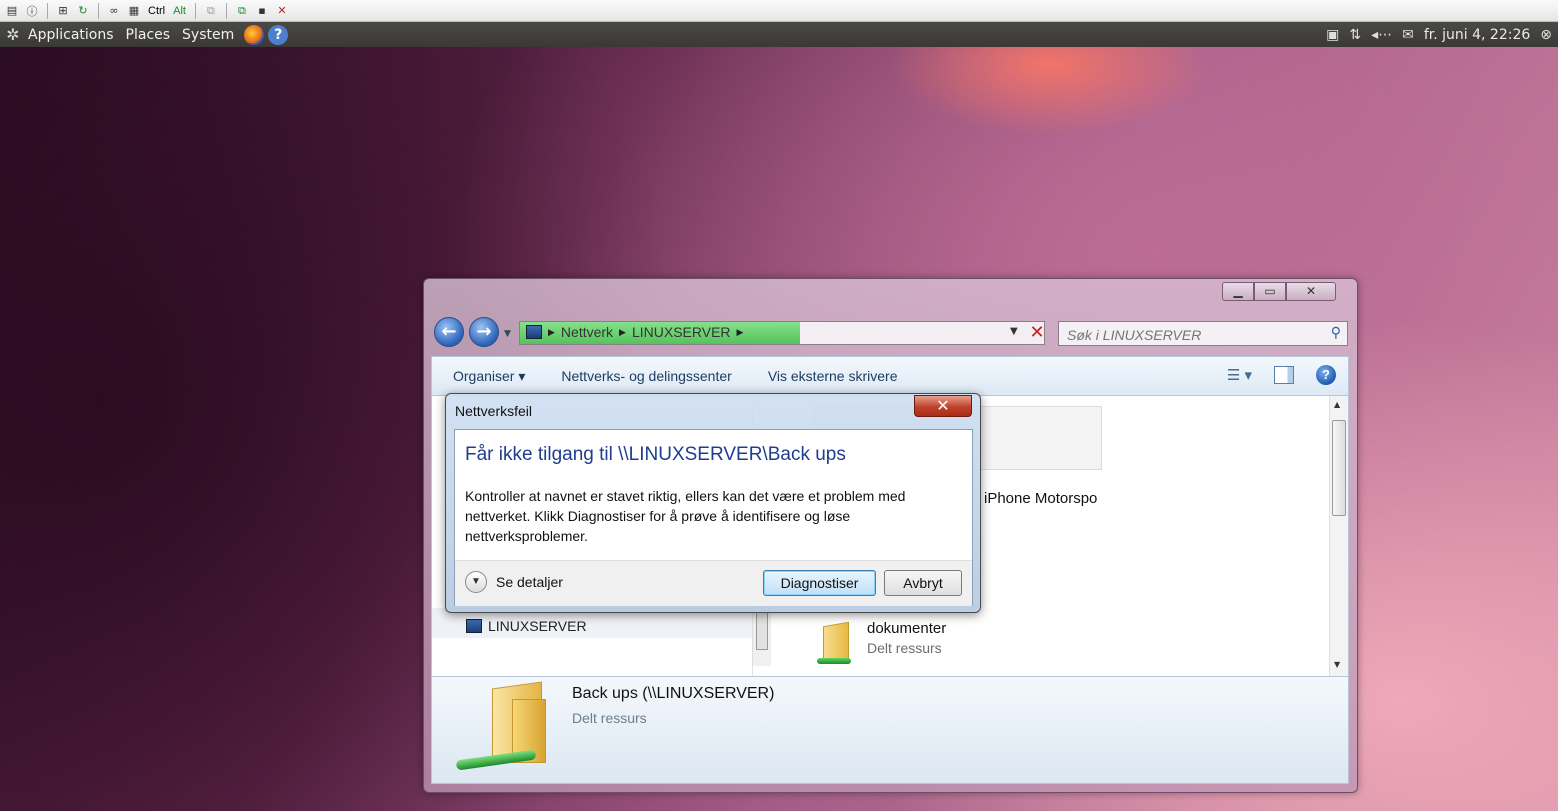 The height and width of the screenshot is (811, 1558). I want to click on chevron-down-icon: ▼, so click(476, 582).